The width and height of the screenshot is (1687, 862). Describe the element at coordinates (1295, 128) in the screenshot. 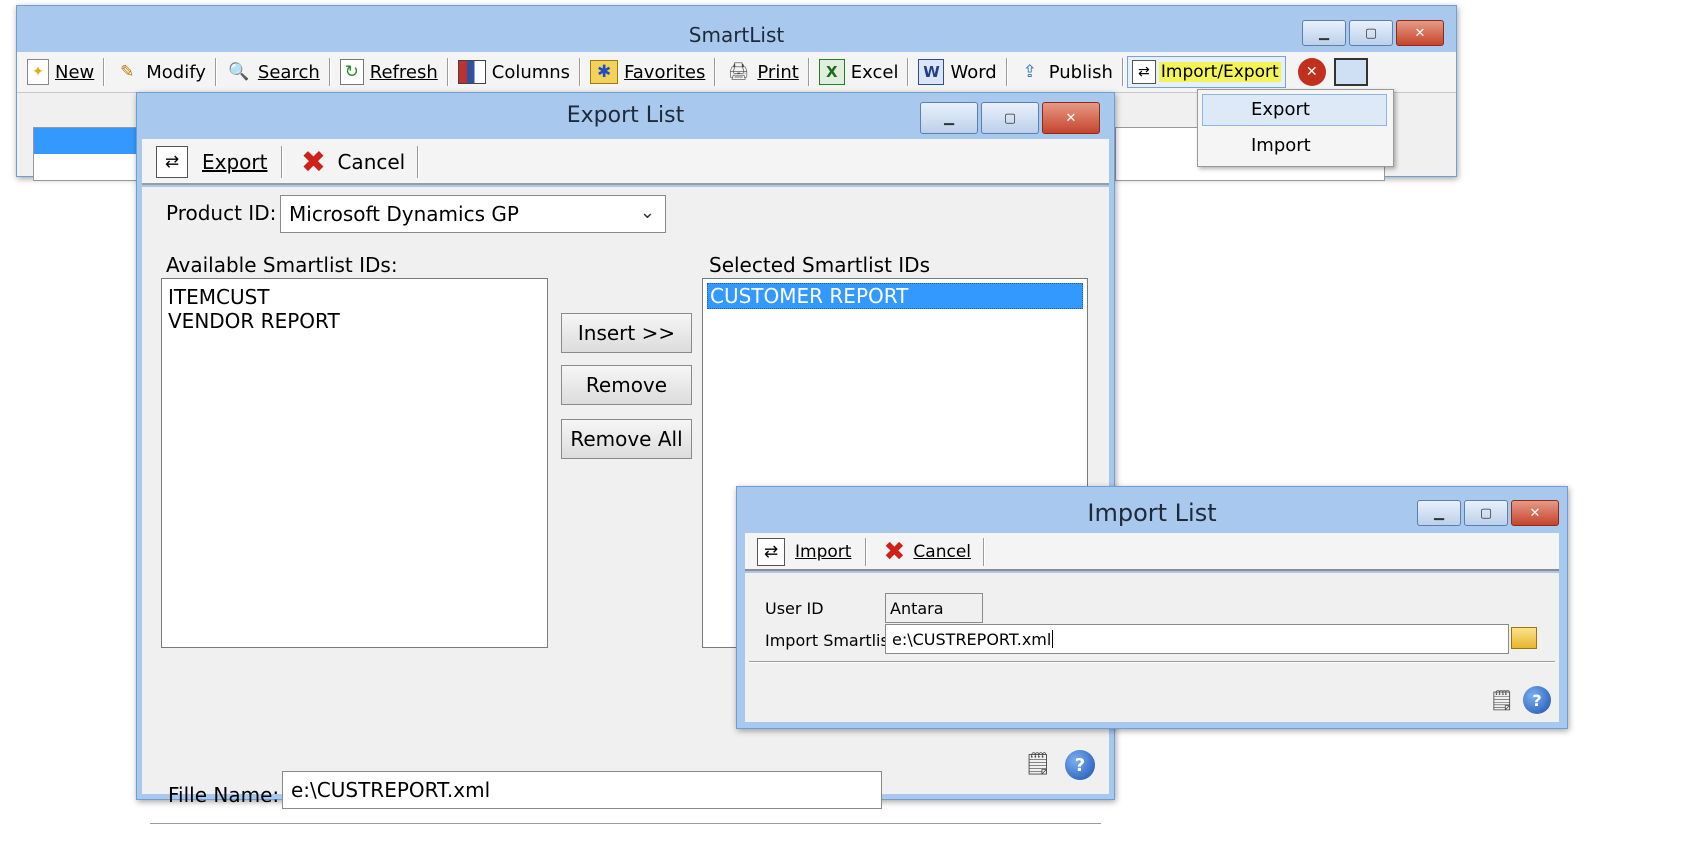

I see `import-export-dropdown: Export Import` at that location.